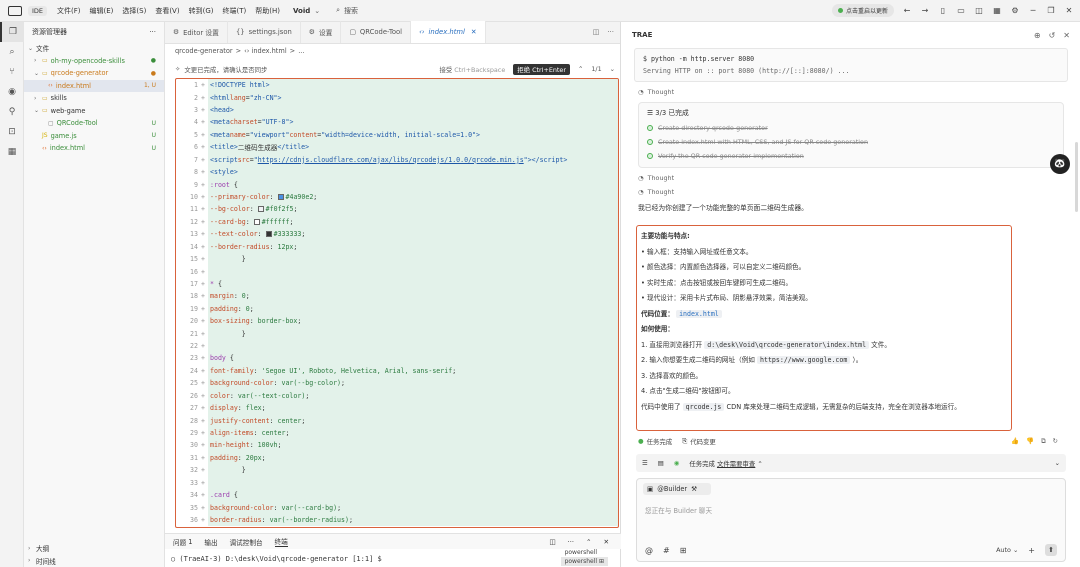 This screenshot has width=1080, height=567. Describe the element at coordinates (301, 11) in the screenshot. I see `project-switcher: Void` at that location.